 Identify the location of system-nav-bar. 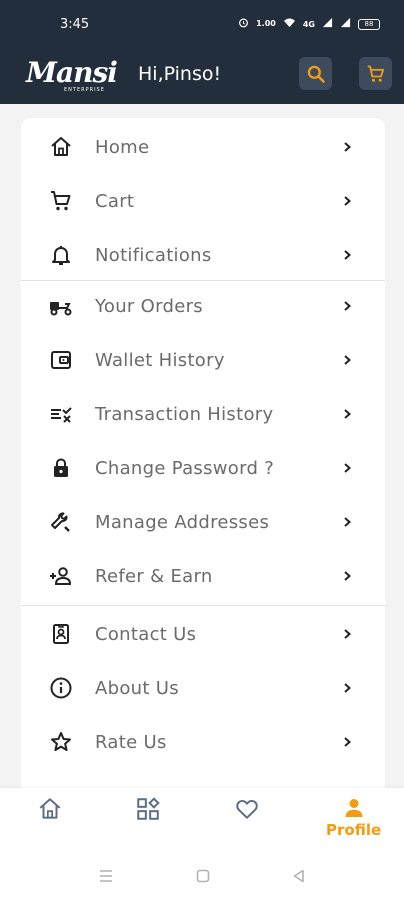
(202, 877).